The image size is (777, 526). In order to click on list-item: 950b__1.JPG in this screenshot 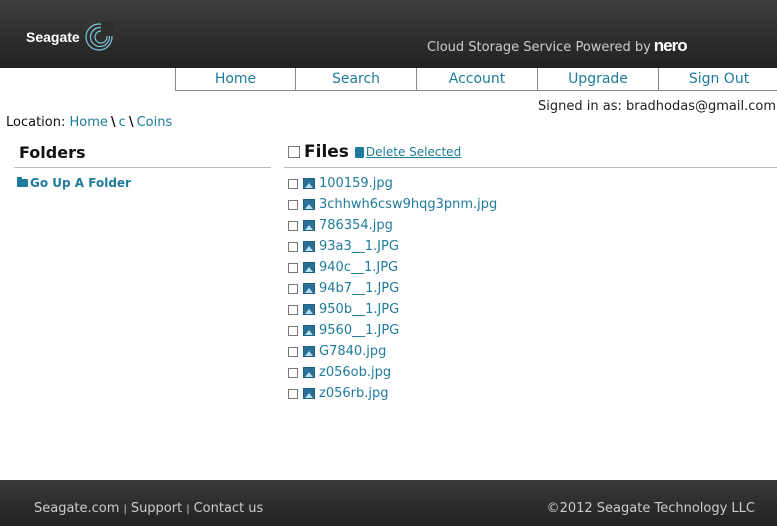, I will do `click(392, 309)`.